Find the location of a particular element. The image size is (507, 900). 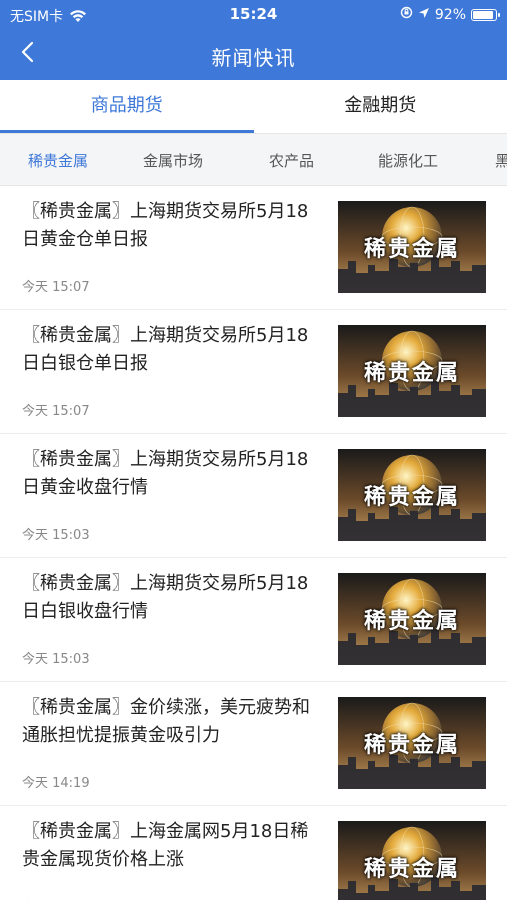

news-item: 〖稀贵金属〗上海期货交易所5月18日黄金仓单日报 今天 15:07 稀贵金属 is located at coordinates (253, 248).